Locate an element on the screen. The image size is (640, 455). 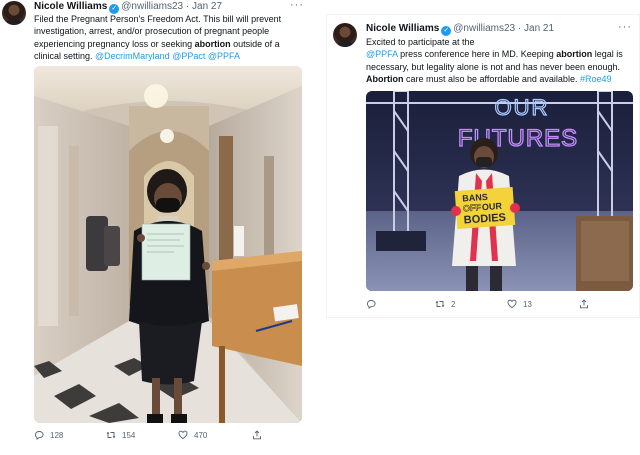
tweet-date: Jan 21 is located at coordinates (539, 28).